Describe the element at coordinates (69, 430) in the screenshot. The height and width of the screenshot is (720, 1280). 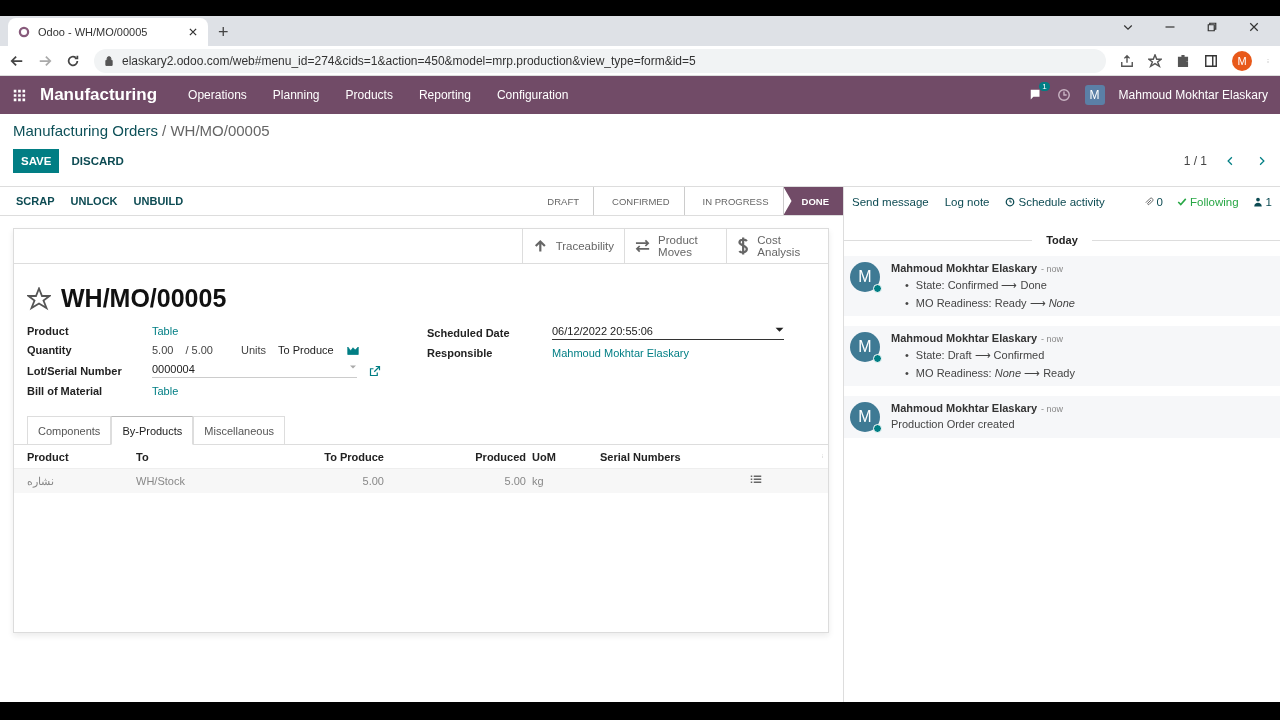
I see `notebook-tab: Components` at that location.